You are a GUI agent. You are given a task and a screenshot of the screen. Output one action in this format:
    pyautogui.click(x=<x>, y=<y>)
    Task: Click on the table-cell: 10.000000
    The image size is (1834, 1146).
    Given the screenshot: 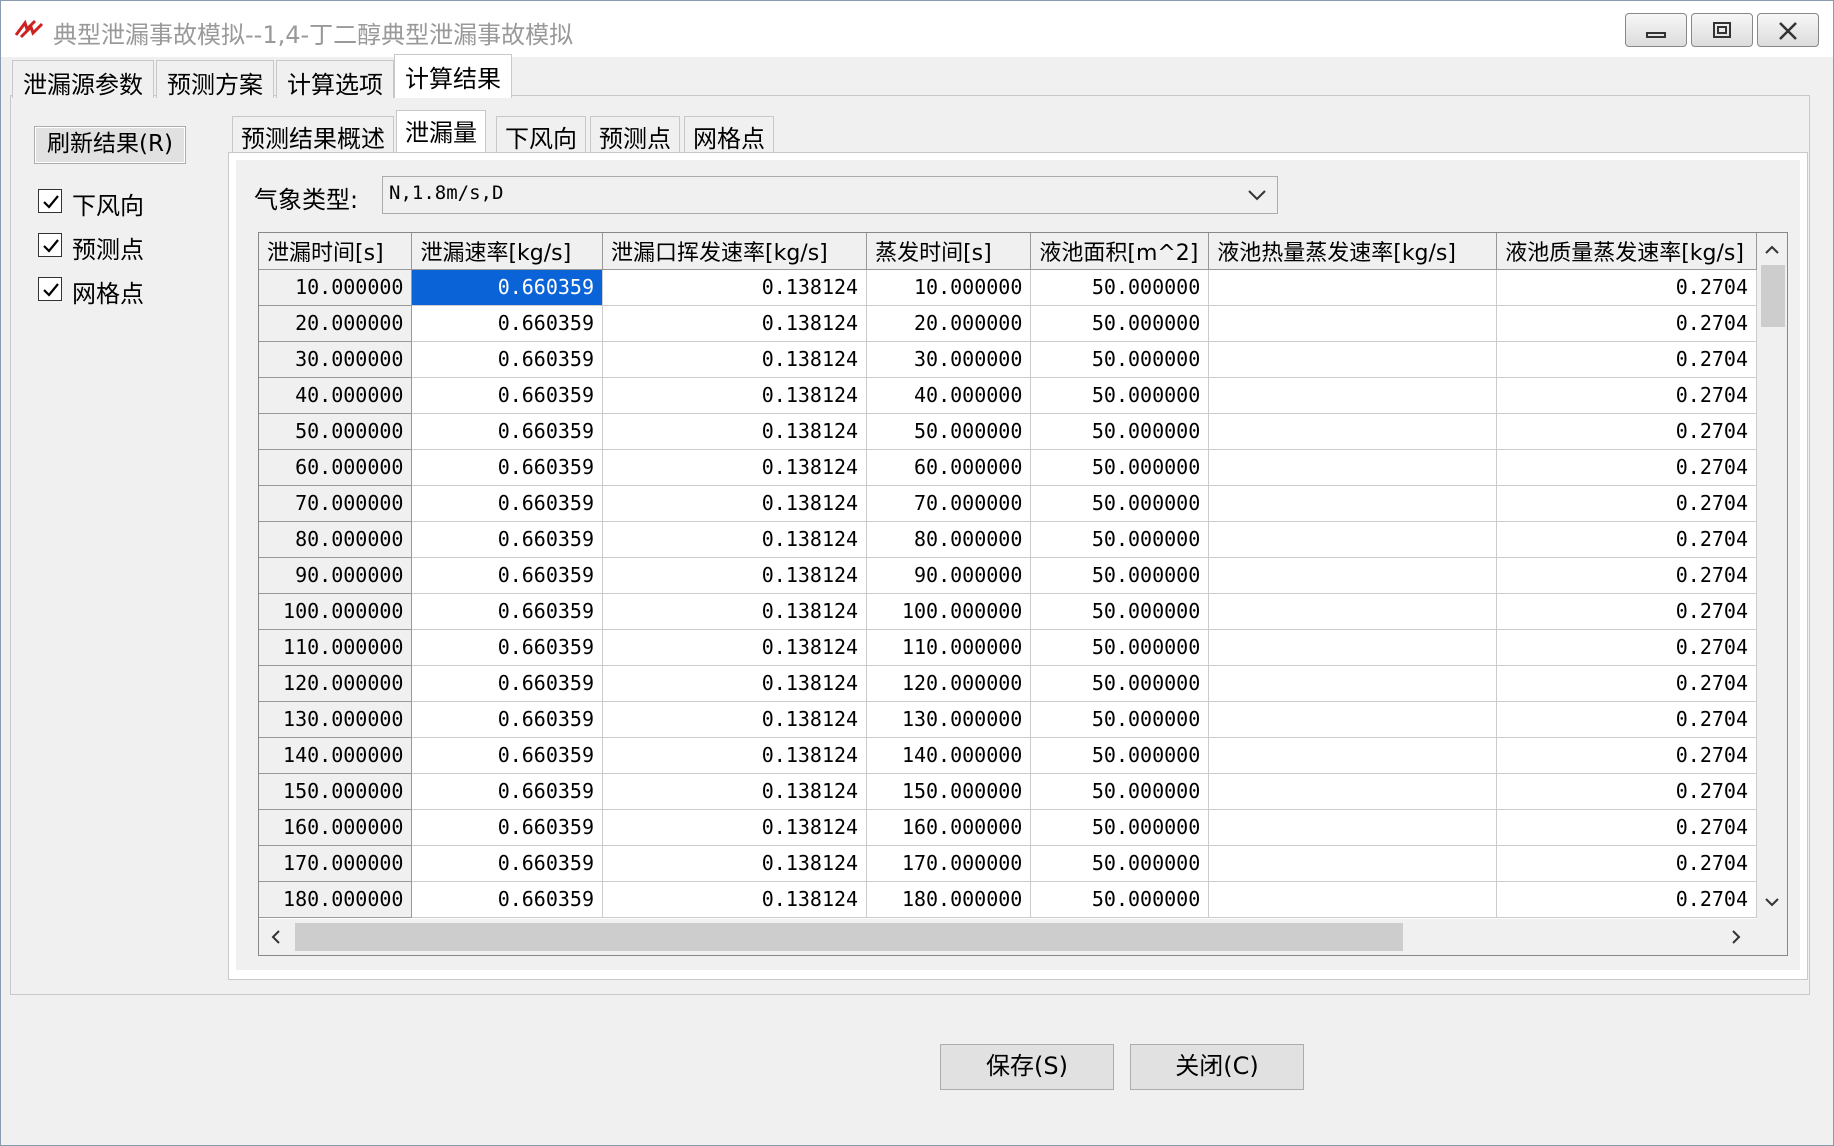 What is the action you would take?
    pyautogui.click(x=949, y=287)
    